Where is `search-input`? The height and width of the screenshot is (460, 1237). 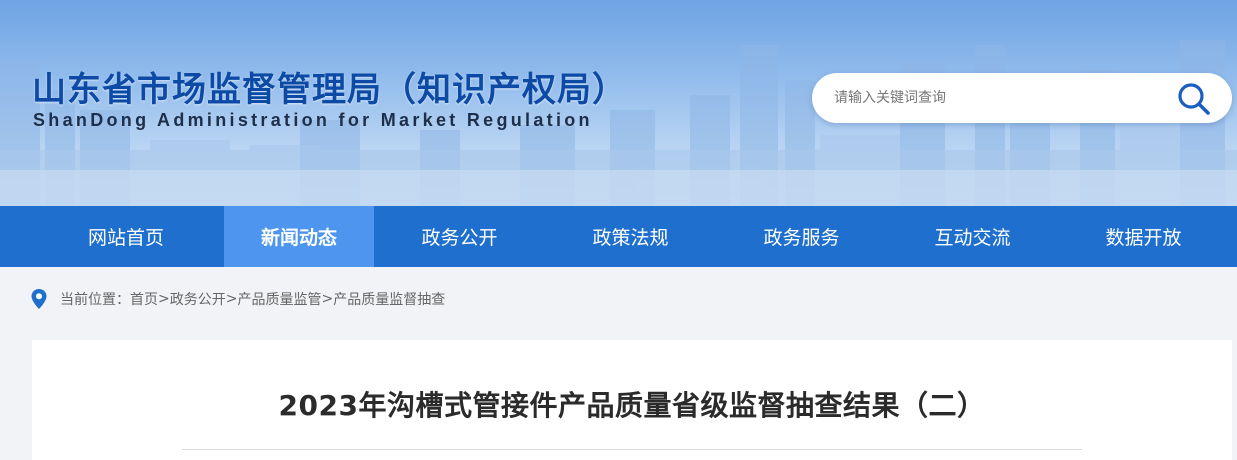 search-input is located at coordinates (994, 98).